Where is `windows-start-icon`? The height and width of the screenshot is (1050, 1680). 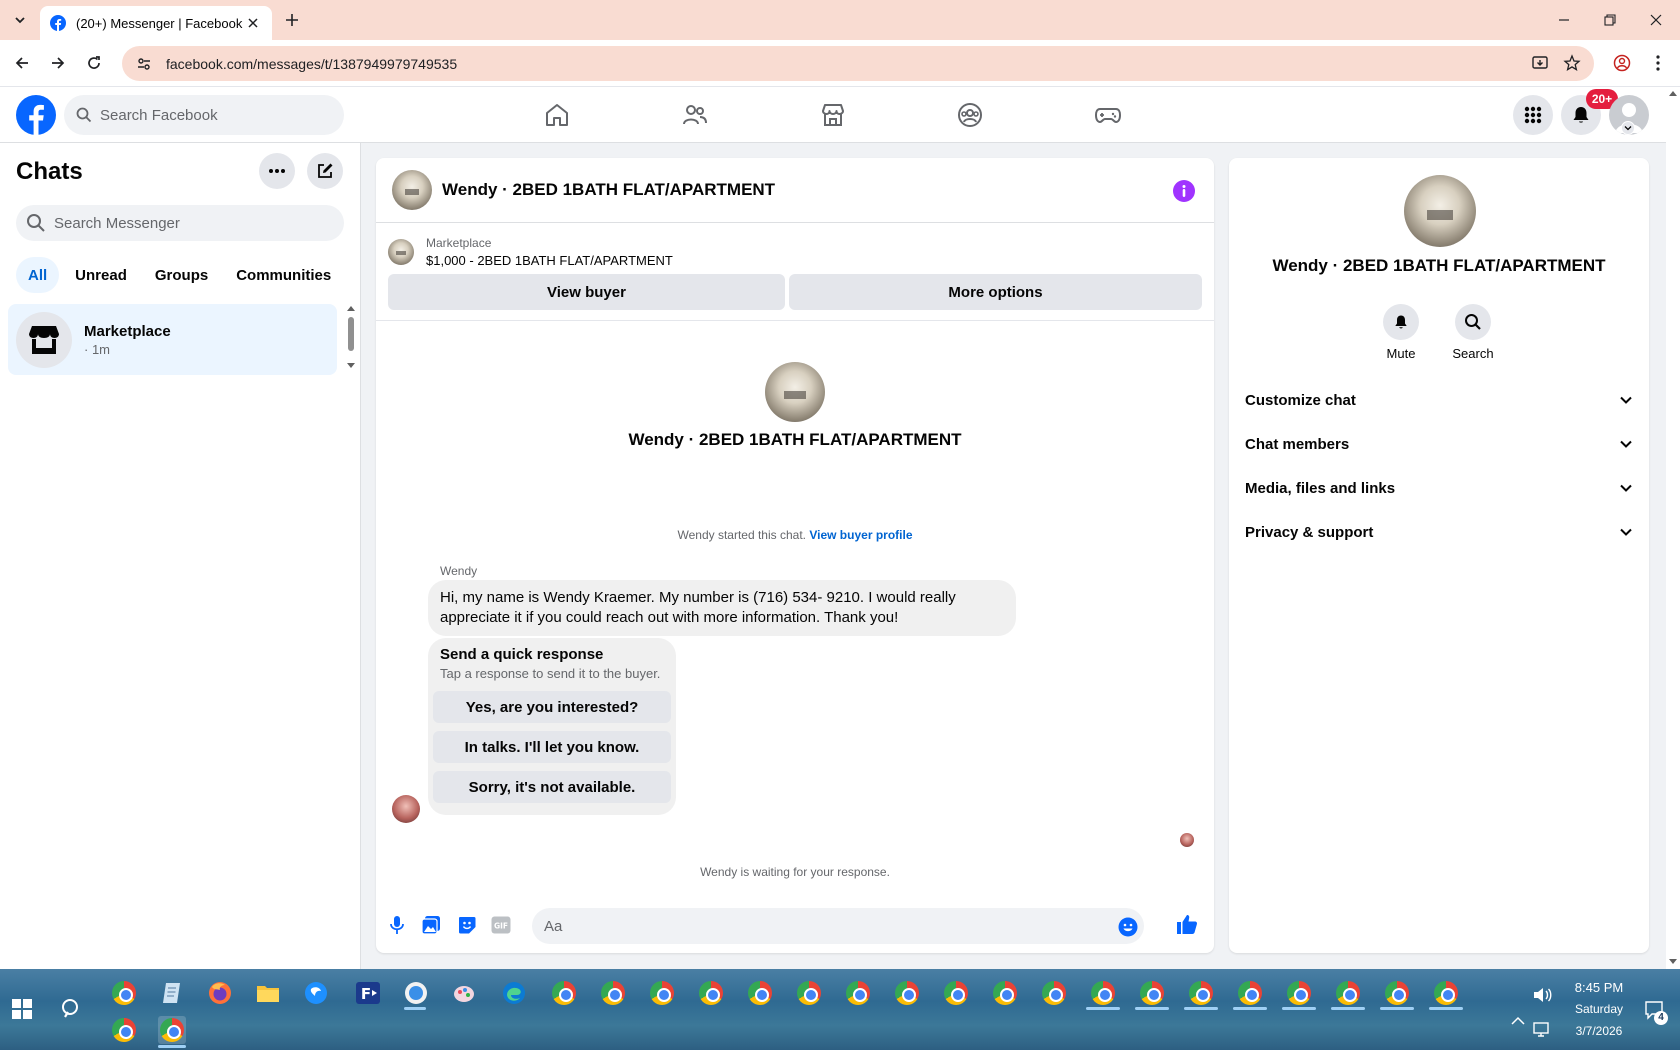 windows-start-icon is located at coordinates (22, 1009).